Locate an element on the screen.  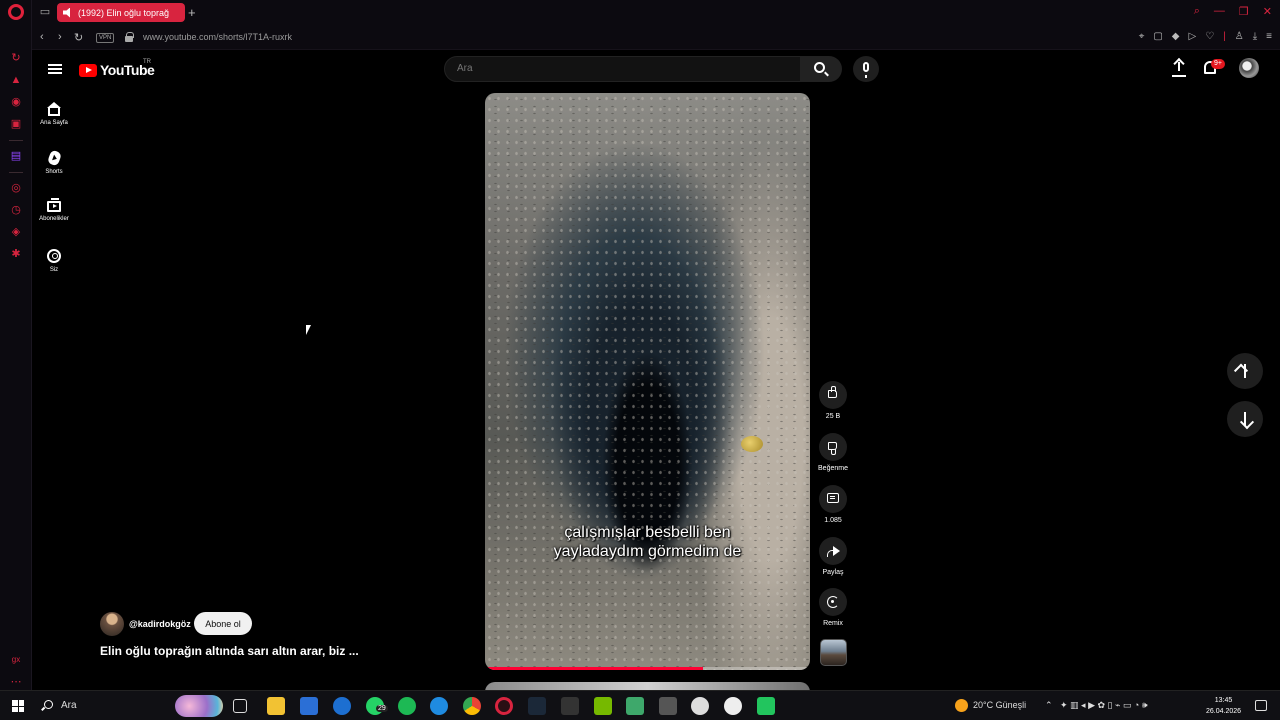
tab-menu-icon: ▭ is located at coordinates (45, 12).